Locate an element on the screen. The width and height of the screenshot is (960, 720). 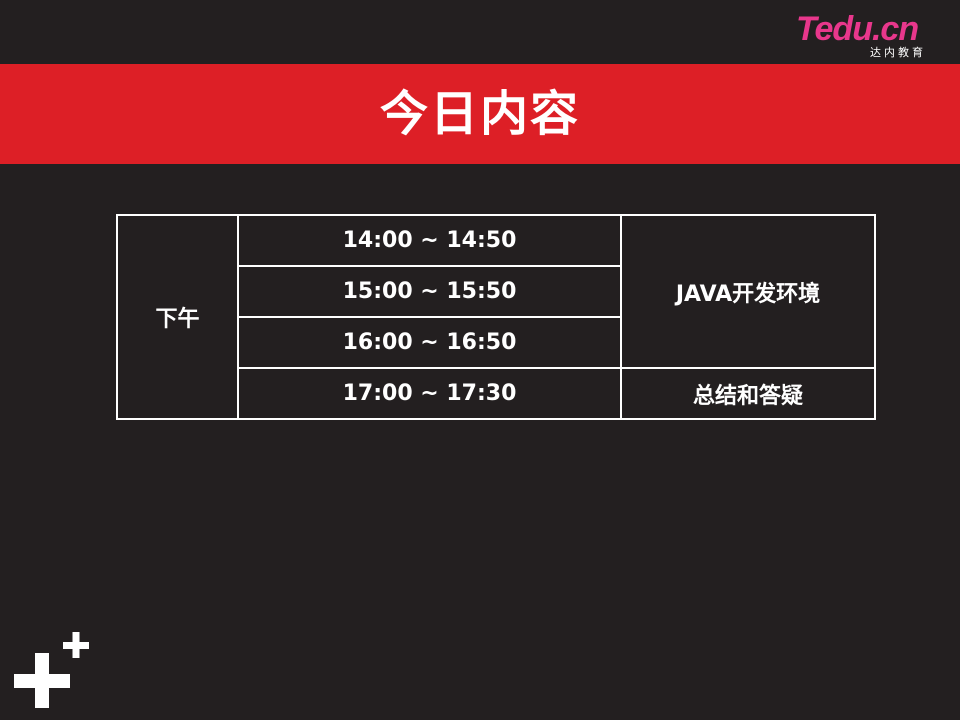
time-cell: 15:00 ~ 15:50 is located at coordinates (429, 291).